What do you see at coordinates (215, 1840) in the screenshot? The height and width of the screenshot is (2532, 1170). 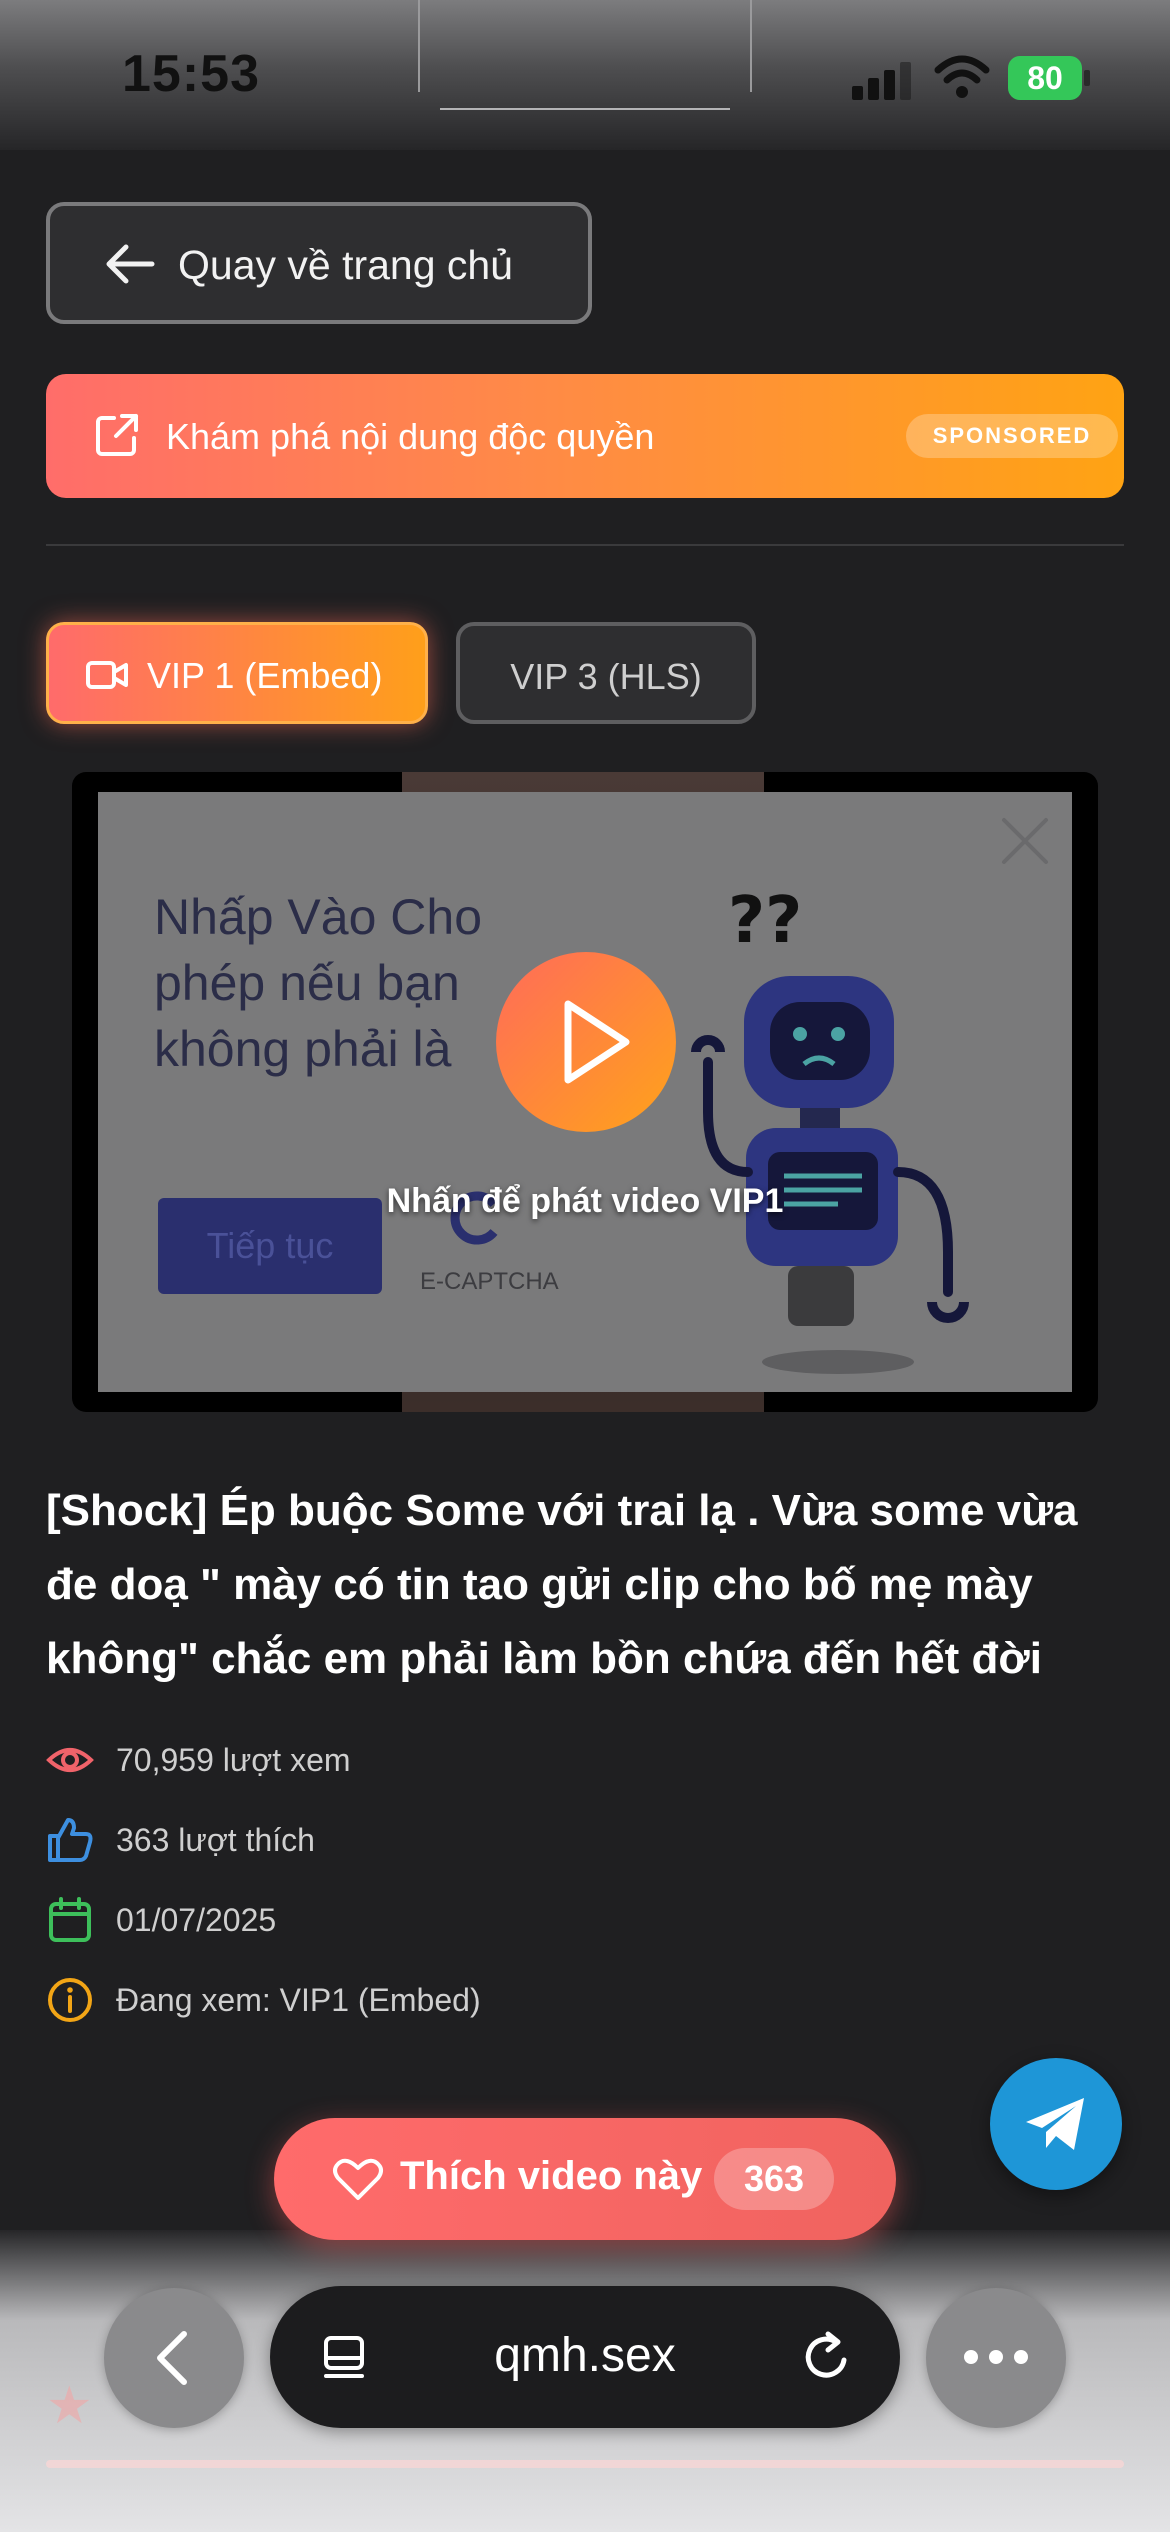 I see `likes-count: 363 lượt thích` at bounding box center [215, 1840].